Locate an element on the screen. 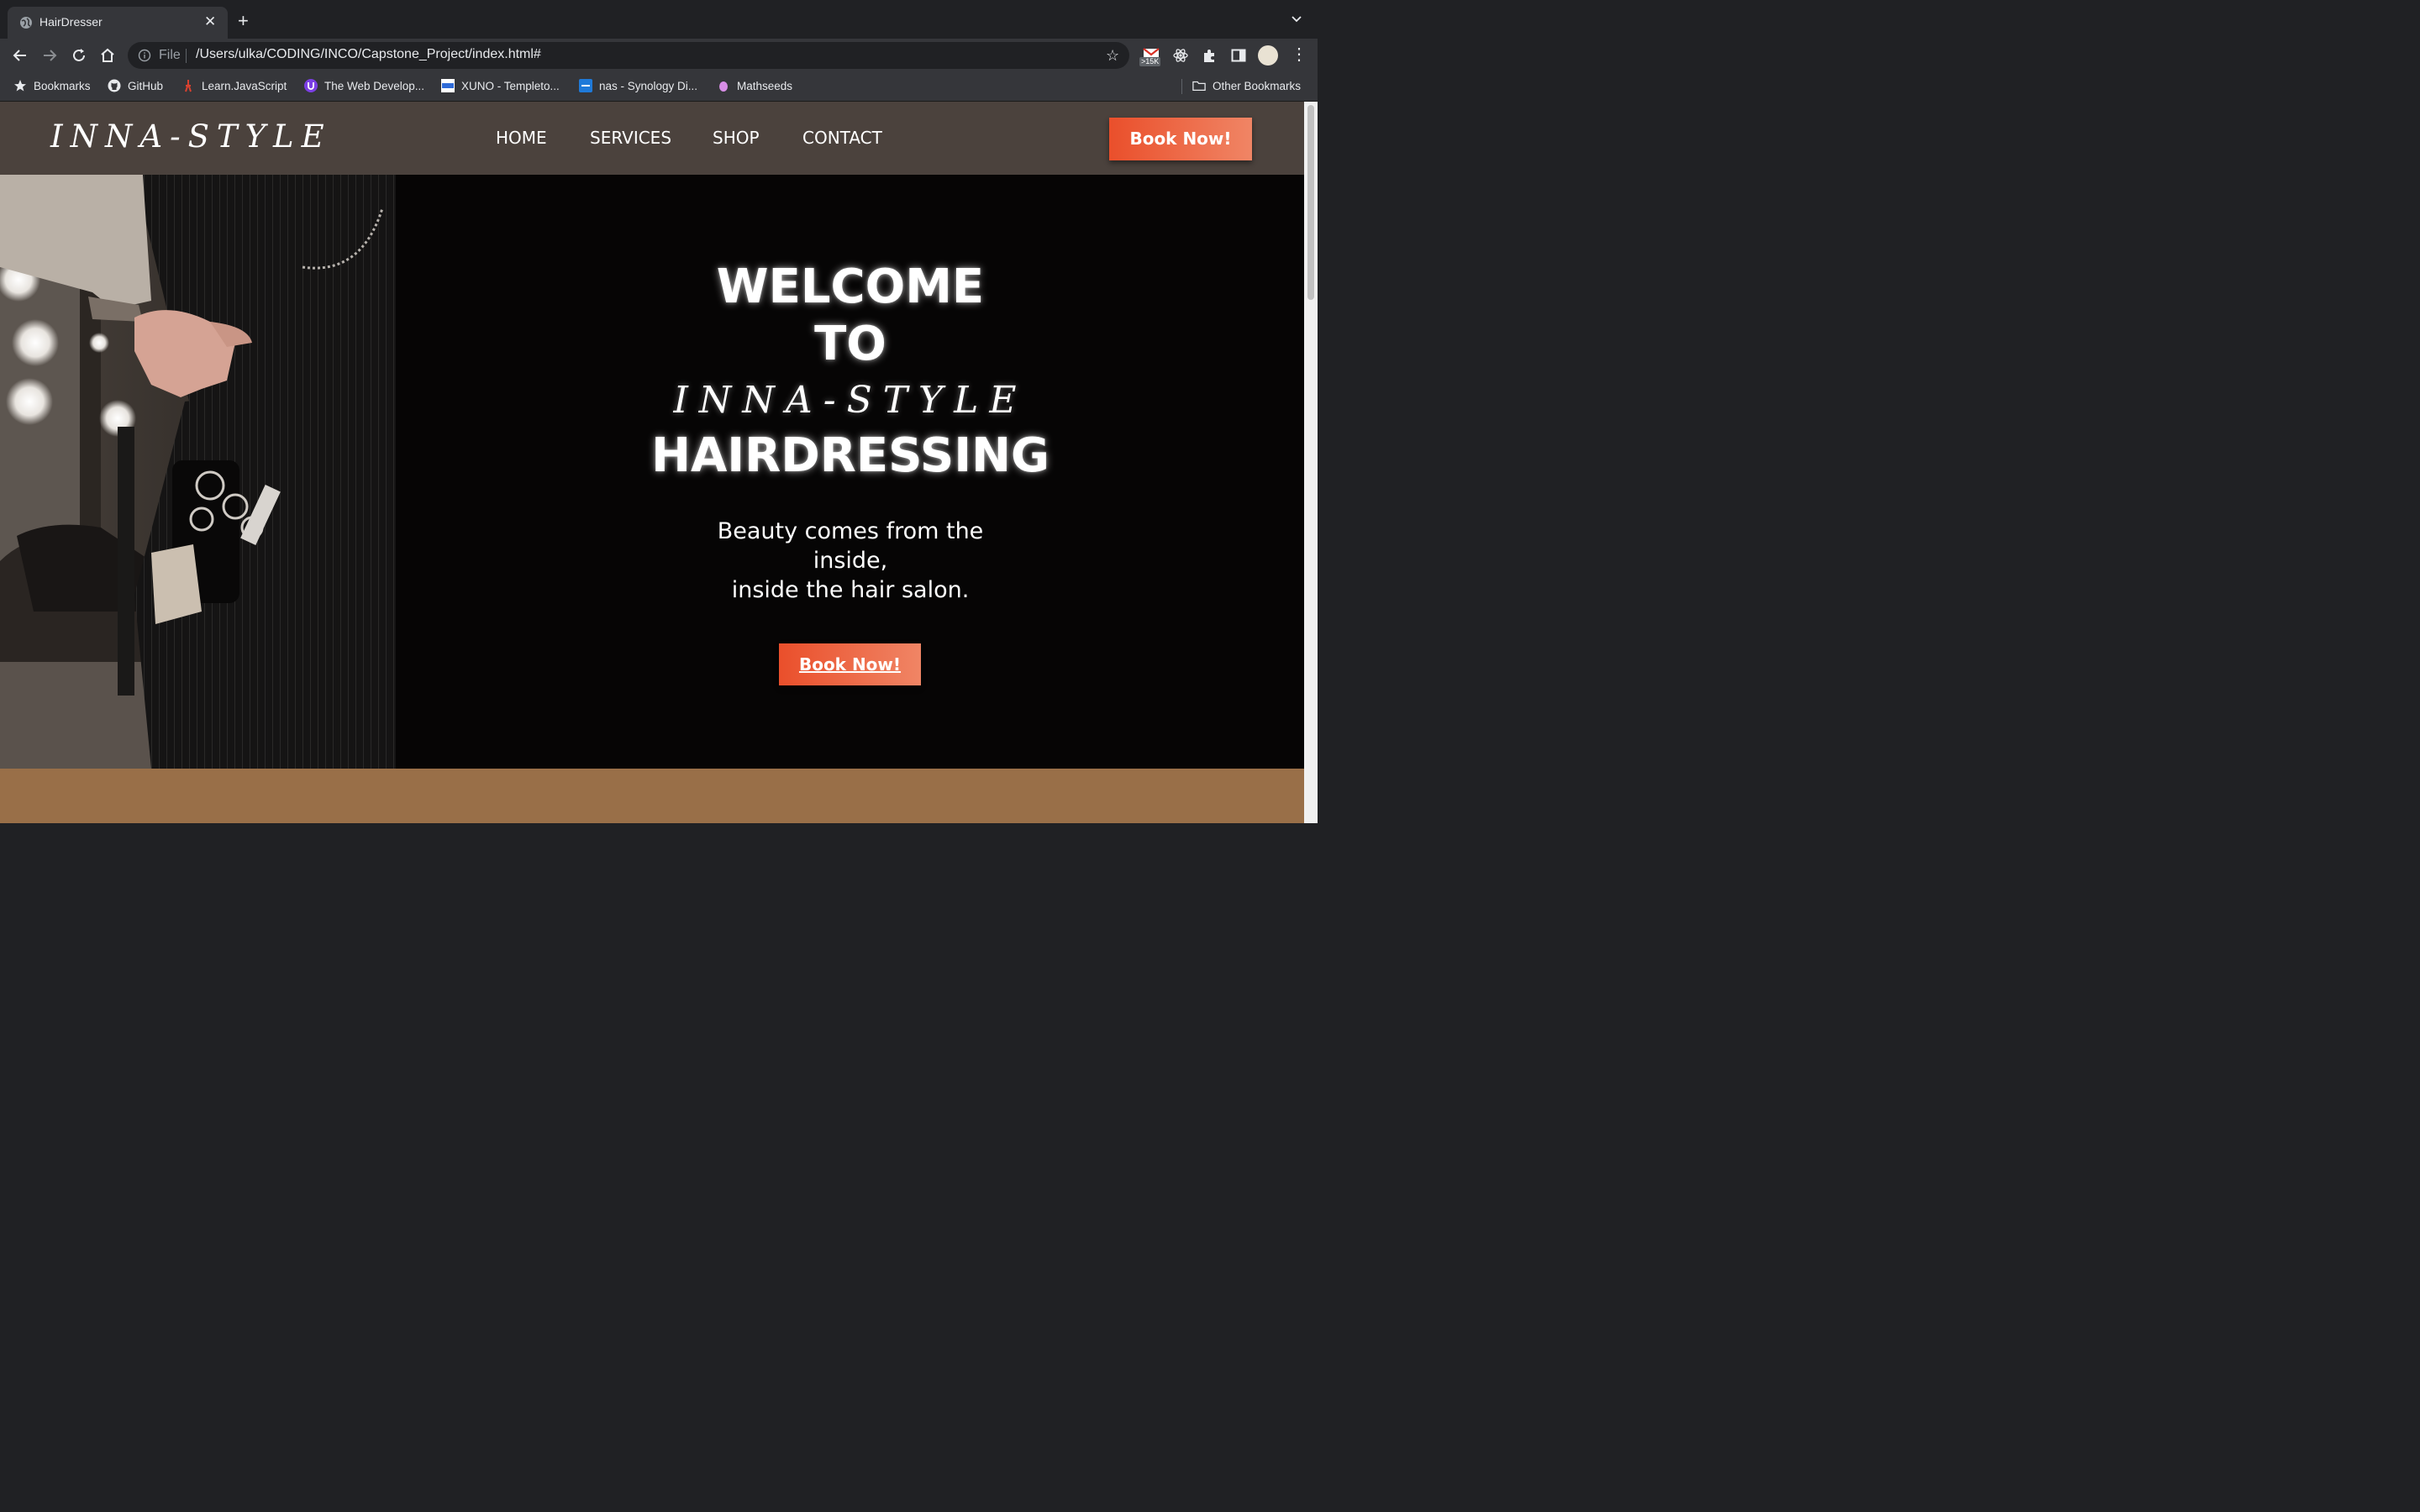  globe-icon is located at coordinates (26, 23).